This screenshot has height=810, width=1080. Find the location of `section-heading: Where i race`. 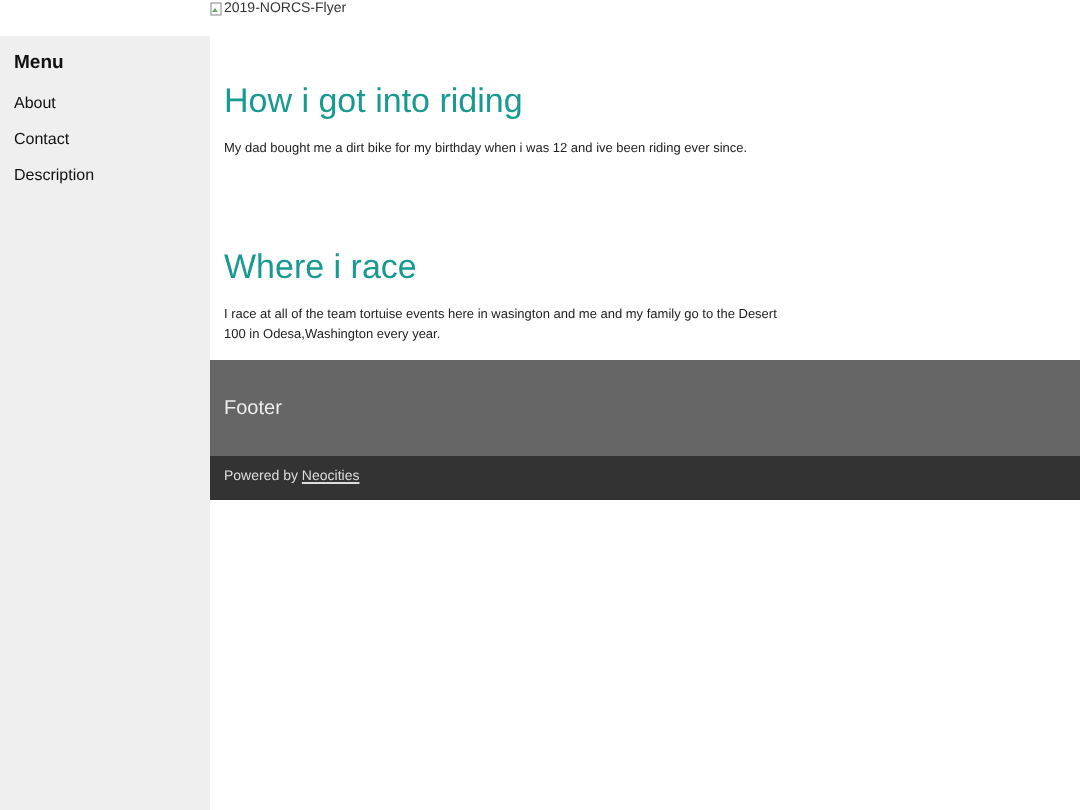

section-heading: Where i race is located at coordinates (321, 268).